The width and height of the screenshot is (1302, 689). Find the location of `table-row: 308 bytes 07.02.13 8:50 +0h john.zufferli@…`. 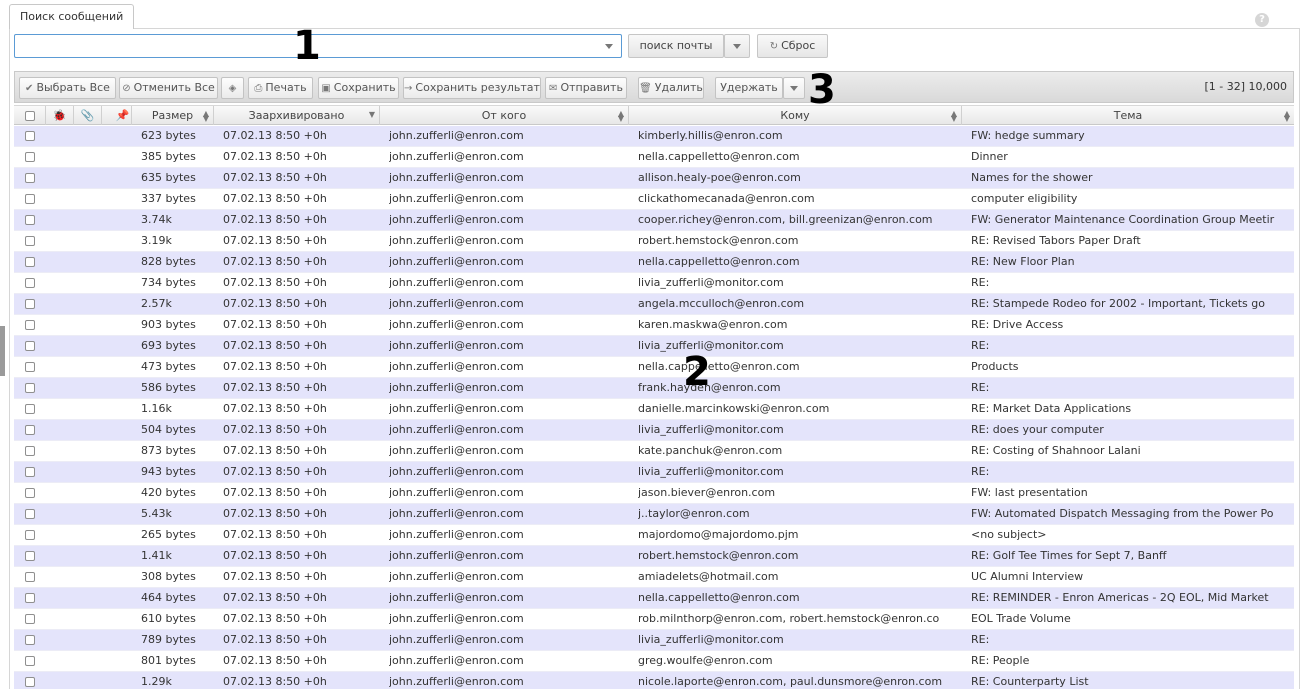

table-row: 308 bytes 07.02.13 8:50 +0h john.zufferli@… is located at coordinates (654, 577).